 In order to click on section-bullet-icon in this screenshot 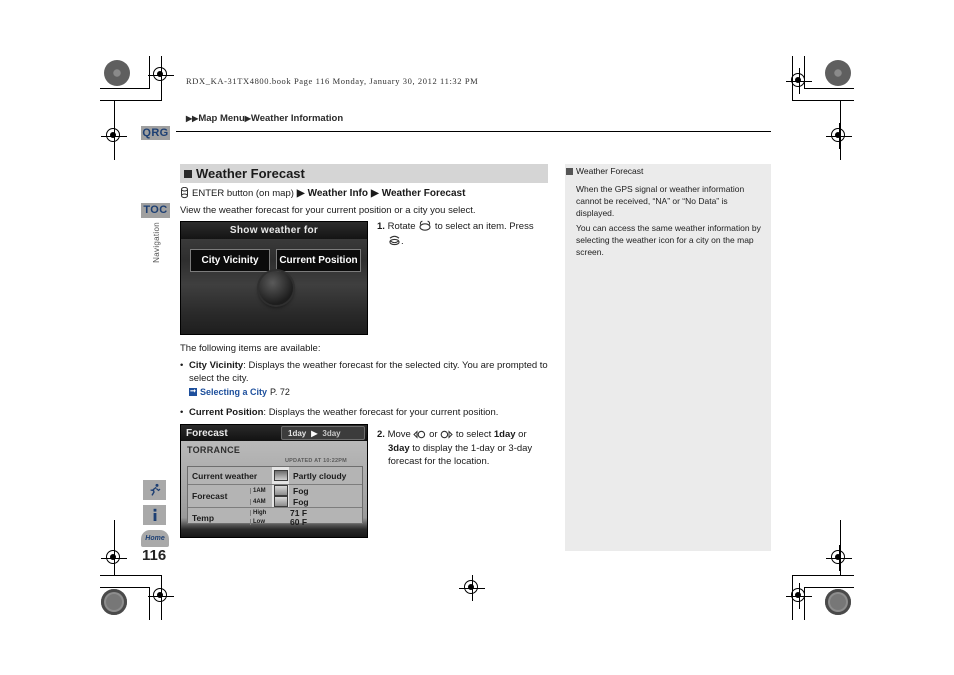, I will do `click(188, 173)`.